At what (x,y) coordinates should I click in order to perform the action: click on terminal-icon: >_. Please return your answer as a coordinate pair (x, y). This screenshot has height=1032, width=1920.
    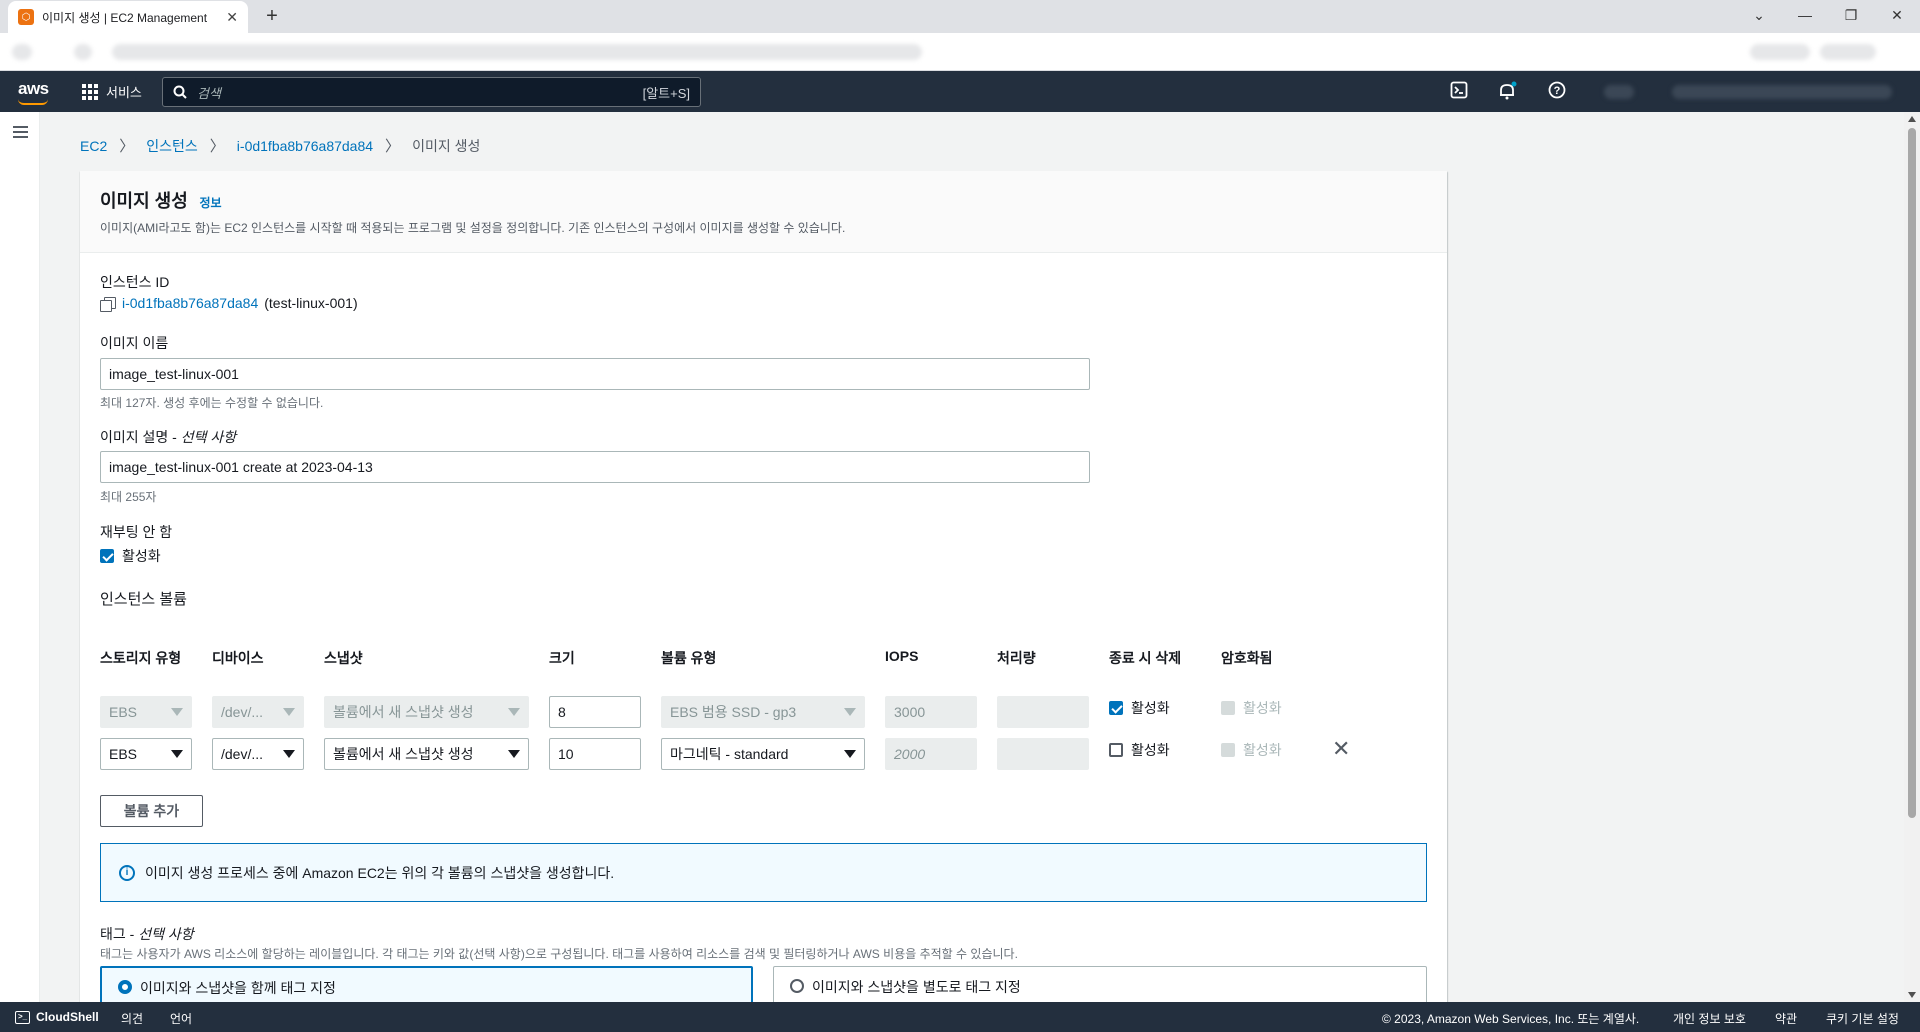
    Looking at the image, I should click on (22, 1017).